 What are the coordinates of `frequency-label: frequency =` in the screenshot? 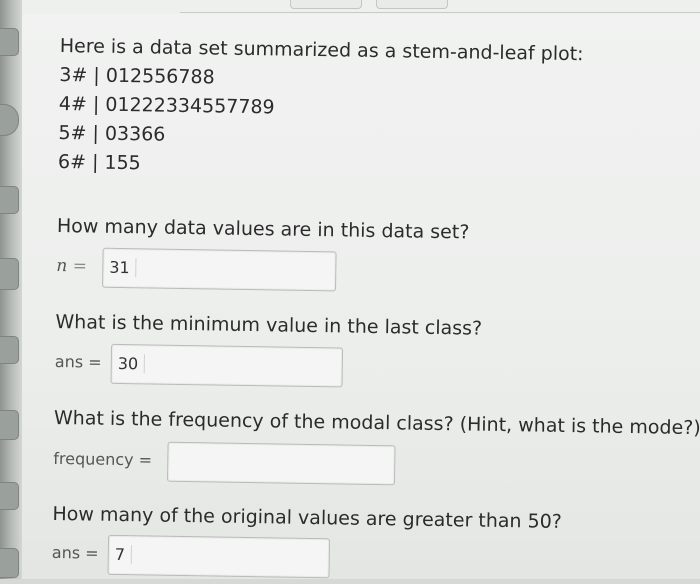 It's located at (102, 459).